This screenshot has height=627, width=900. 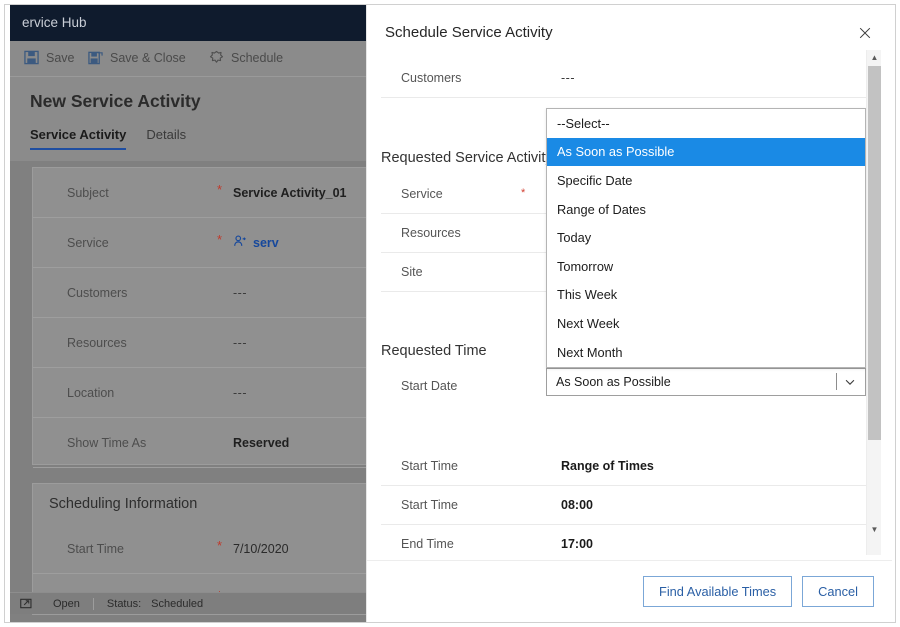 I want to click on tab-details: Details, so click(x=166, y=137).